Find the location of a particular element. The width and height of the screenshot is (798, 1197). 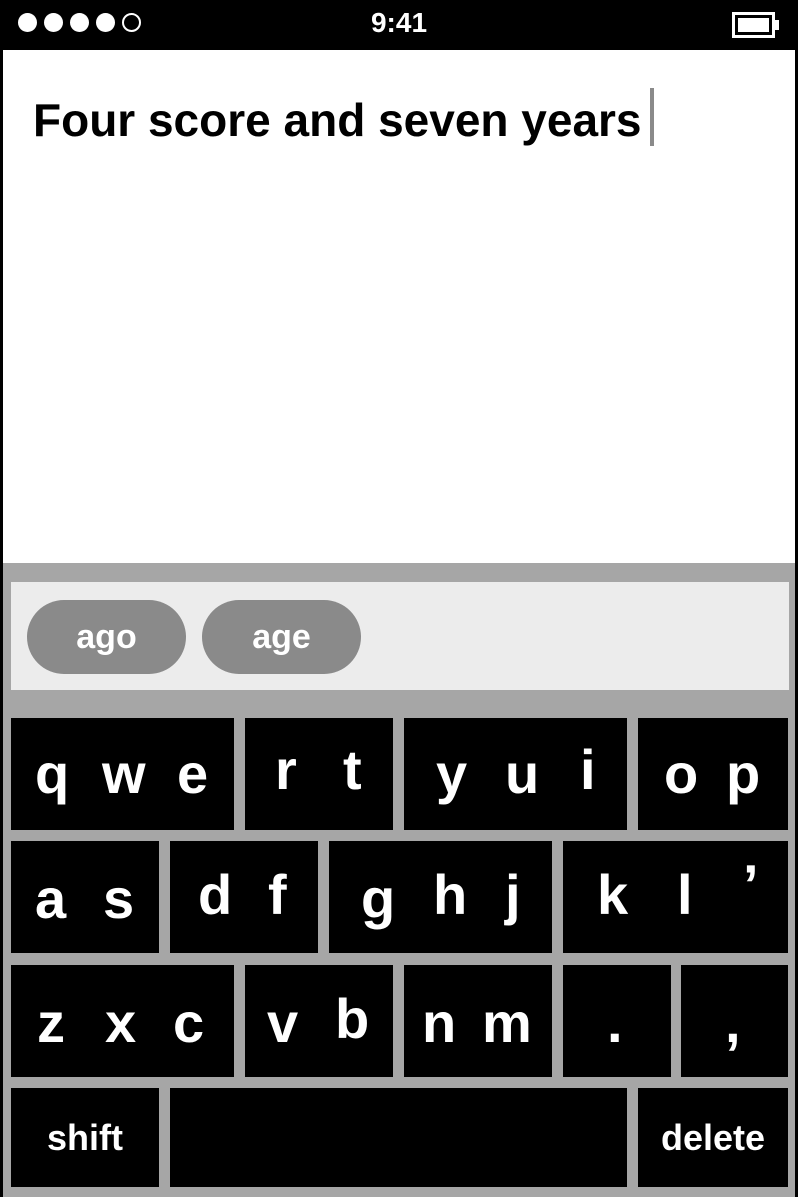

document-text: Four score and seven years is located at coordinates (337, 120).